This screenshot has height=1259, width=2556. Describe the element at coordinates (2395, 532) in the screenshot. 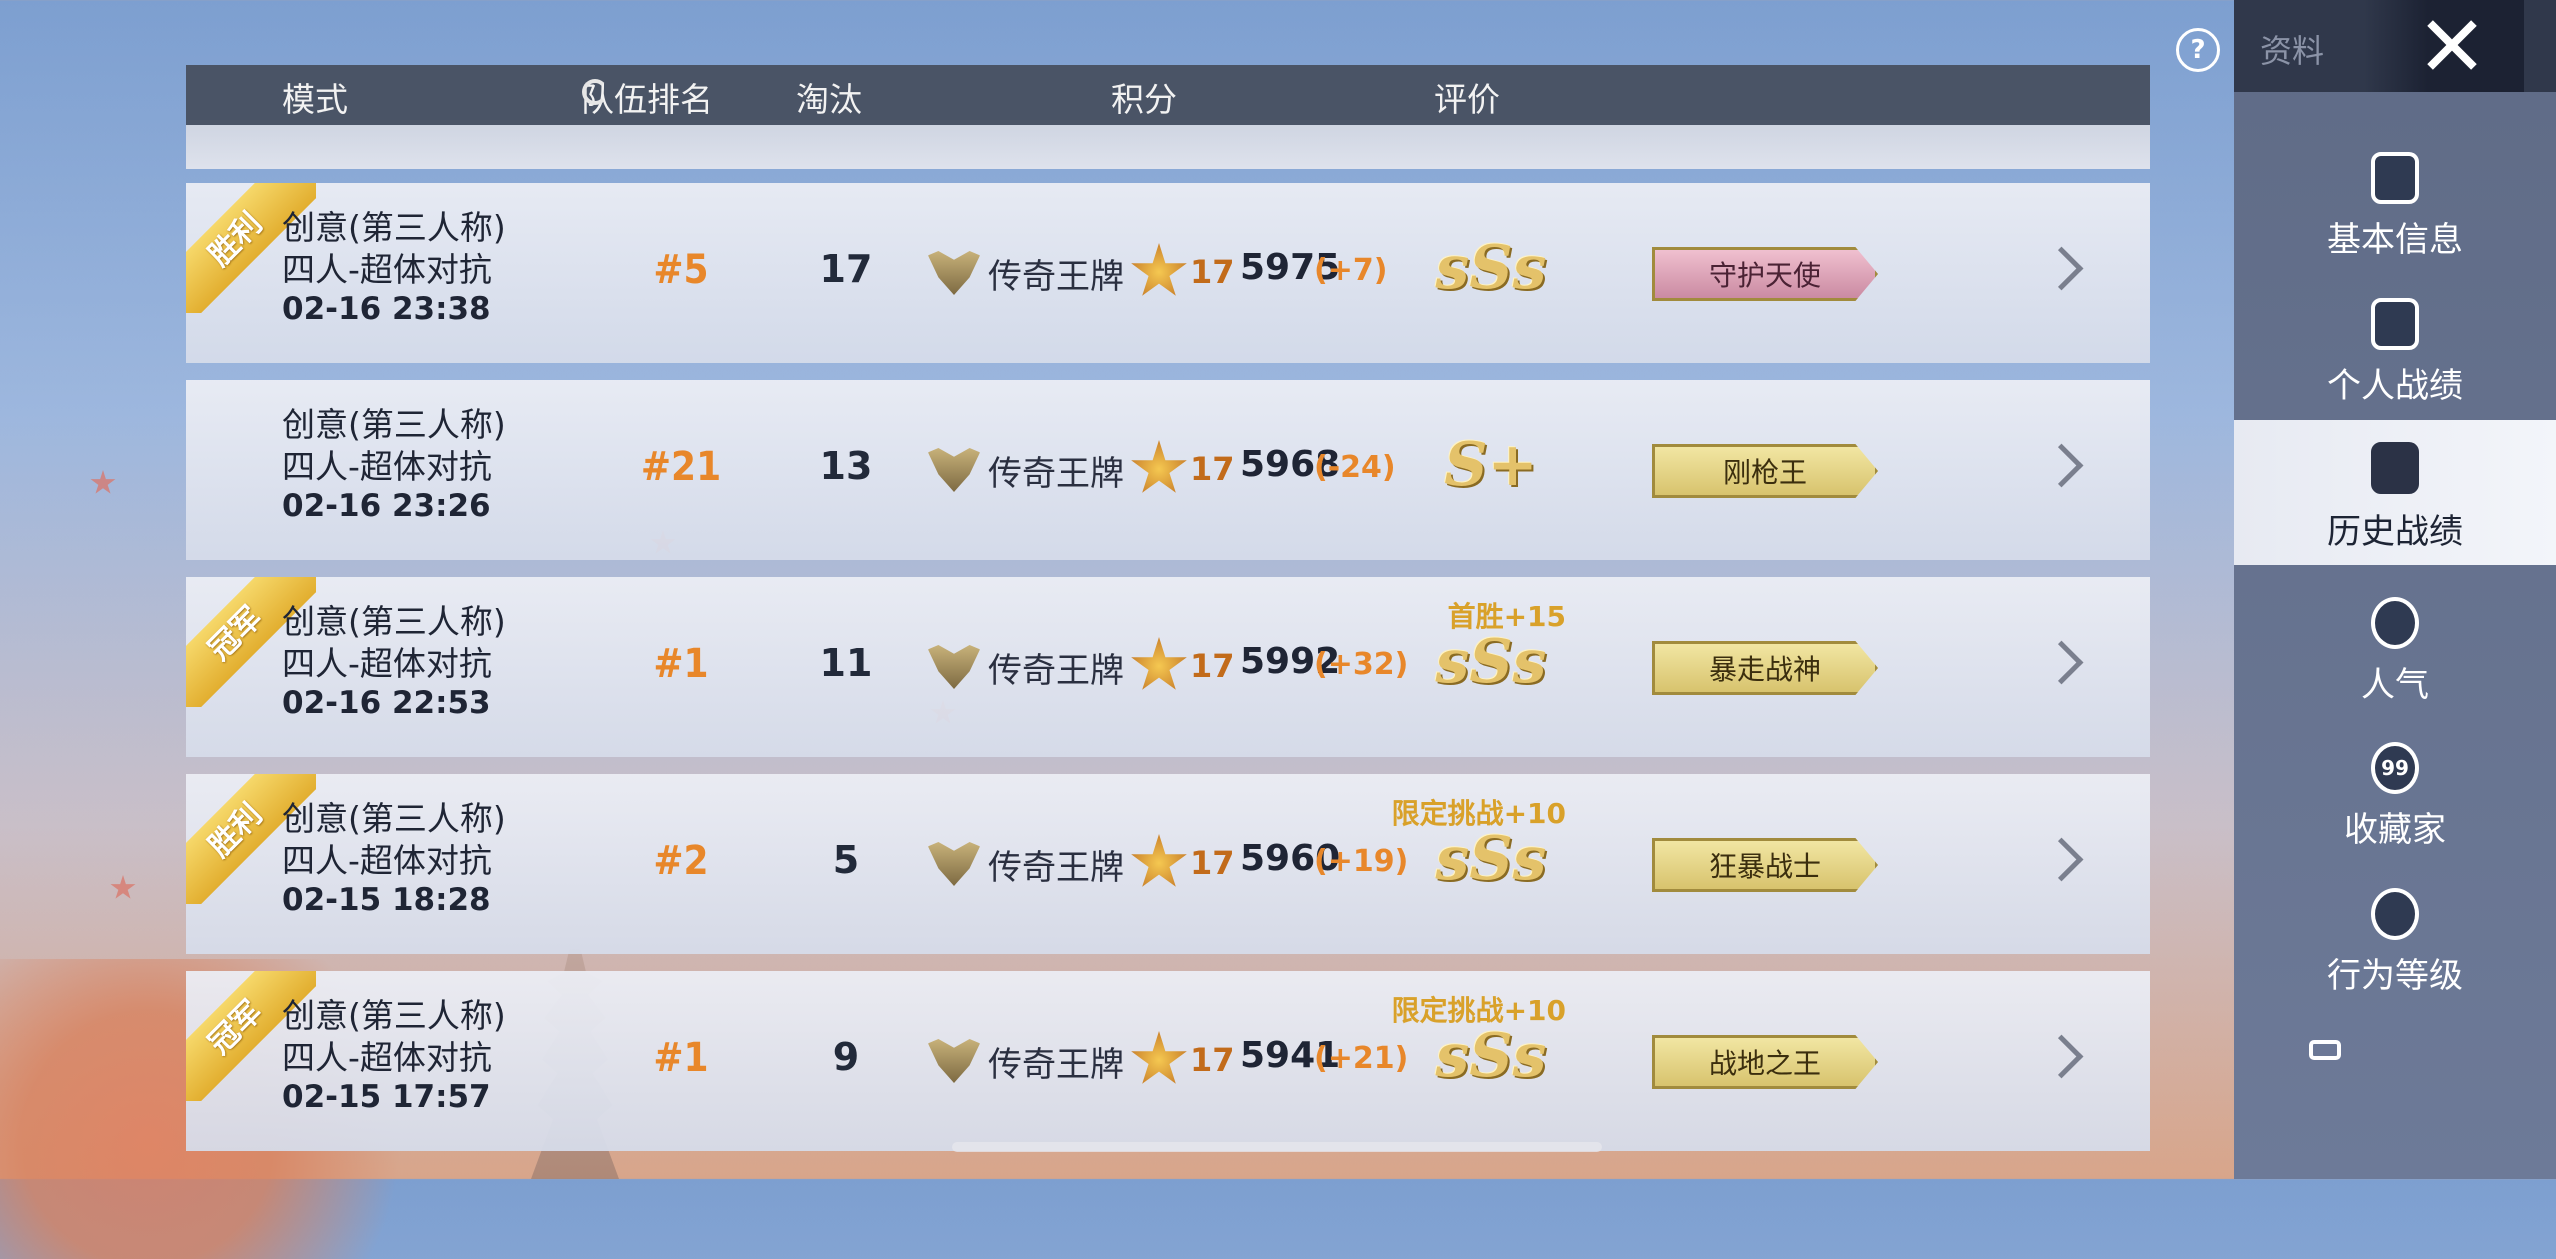

I see `sidebar-item-label: 历史战绩` at that location.